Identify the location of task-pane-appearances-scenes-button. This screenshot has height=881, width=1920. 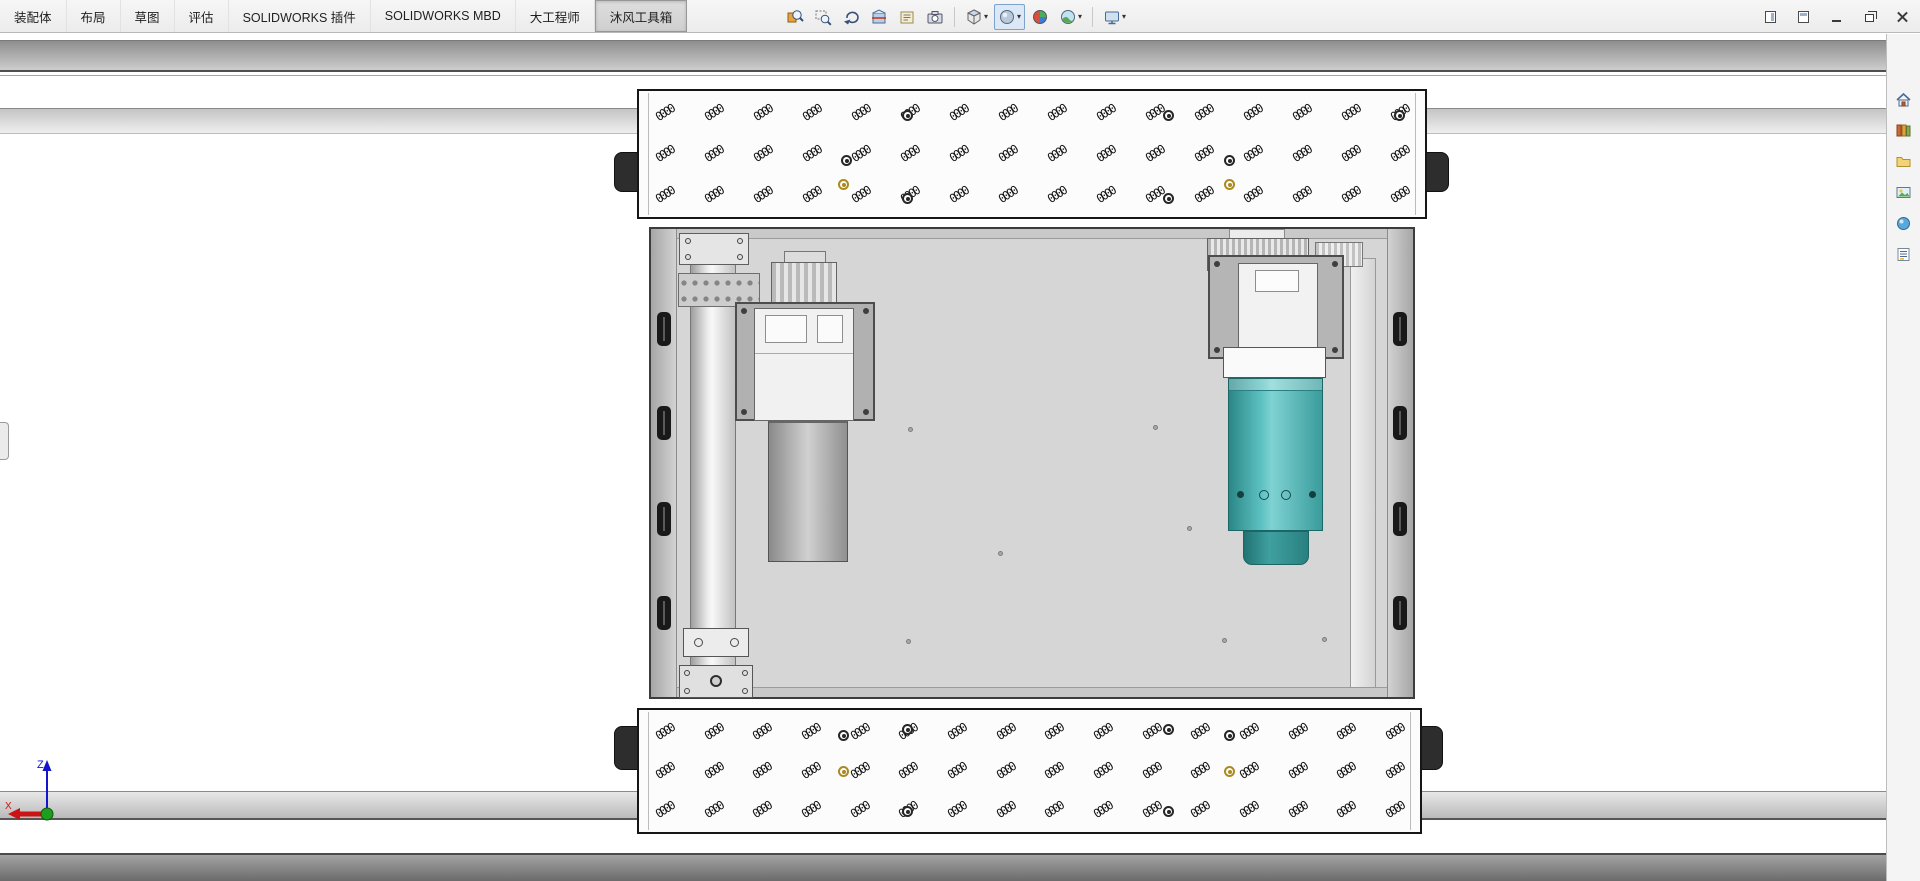
(1904, 226).